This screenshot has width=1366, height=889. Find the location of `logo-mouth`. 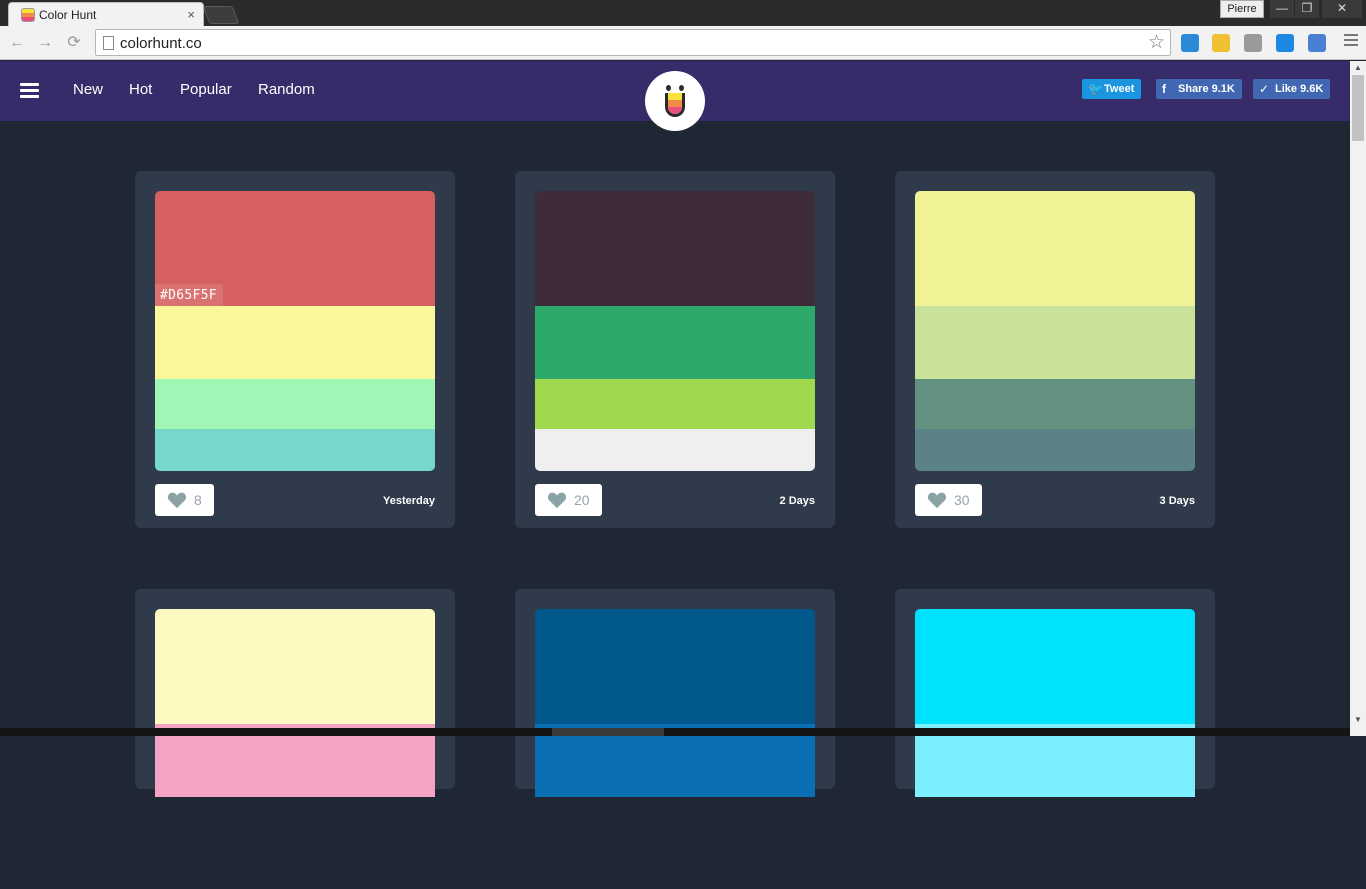

logo-mouth is located at coordinates (675, 105).